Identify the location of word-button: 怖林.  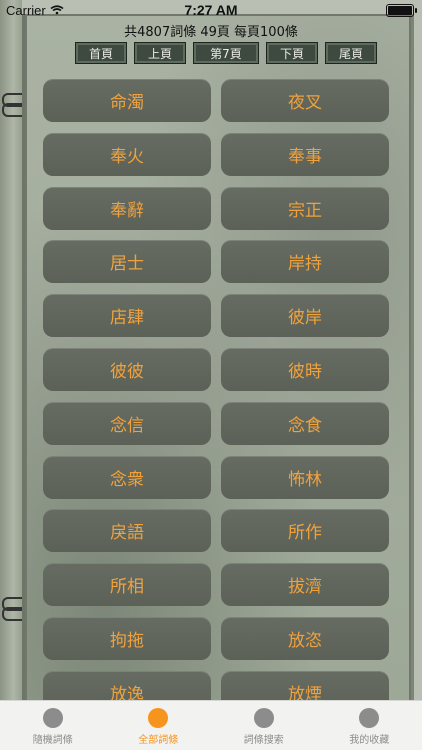
(305, 477).